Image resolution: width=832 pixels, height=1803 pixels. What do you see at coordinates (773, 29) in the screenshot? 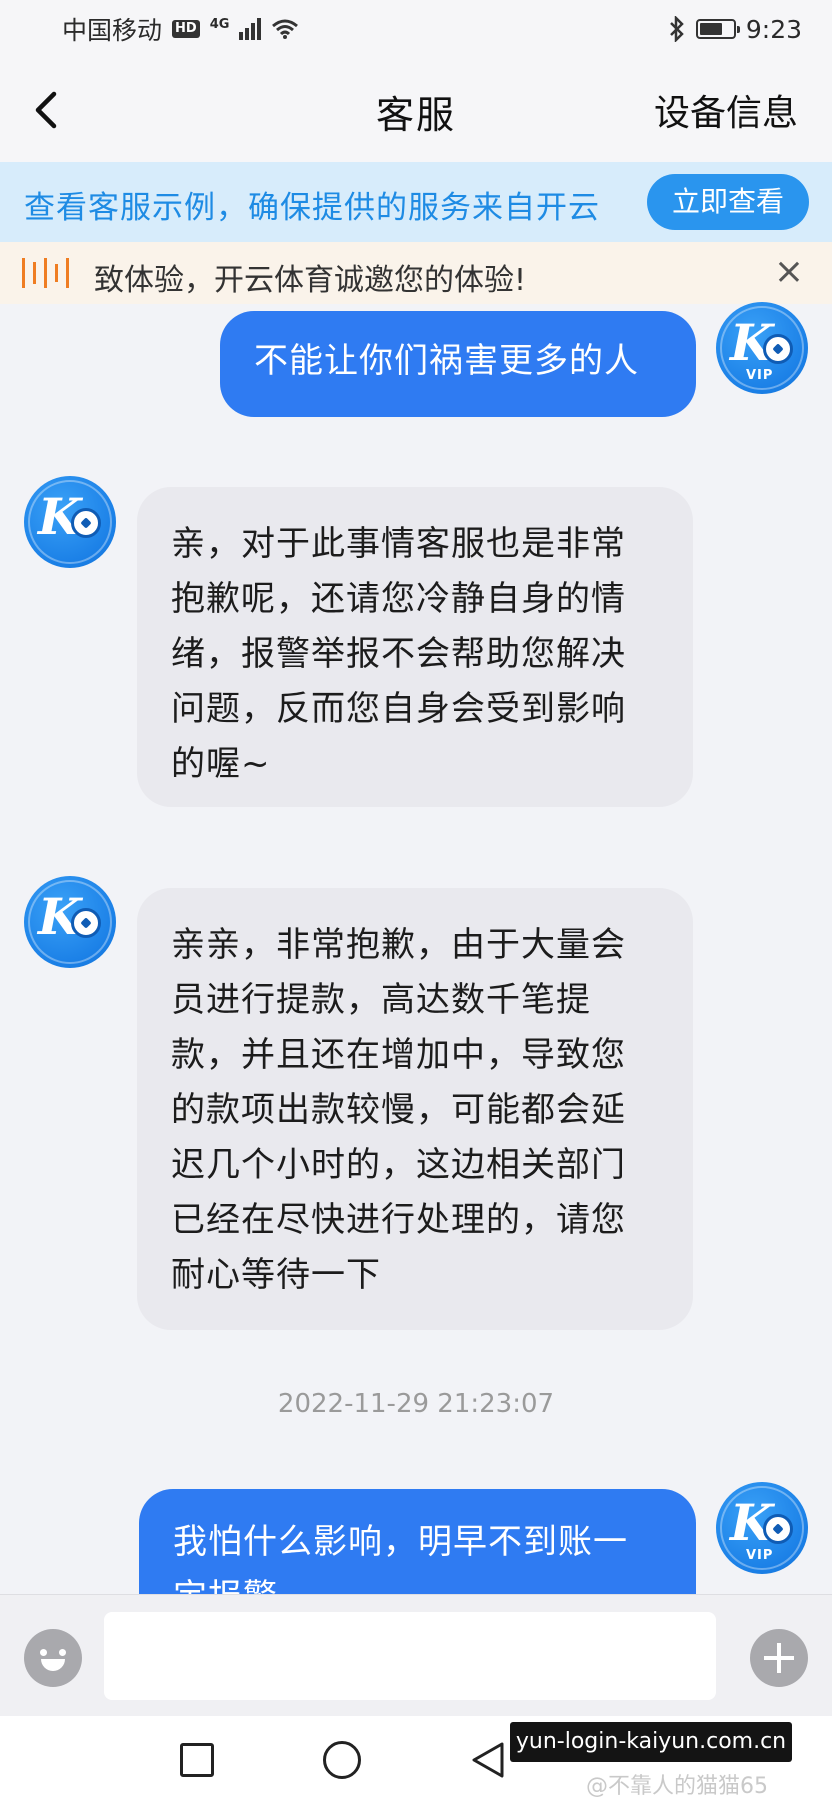
I see `status-time: 9:23` at bounding box center [773, 29].